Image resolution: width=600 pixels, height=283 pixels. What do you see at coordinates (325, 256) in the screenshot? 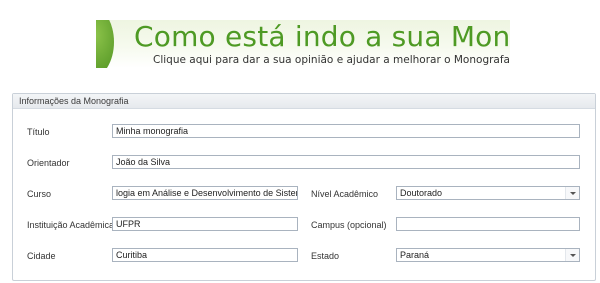
I see `estado-label: Estado` at bounding box center [325, 256].